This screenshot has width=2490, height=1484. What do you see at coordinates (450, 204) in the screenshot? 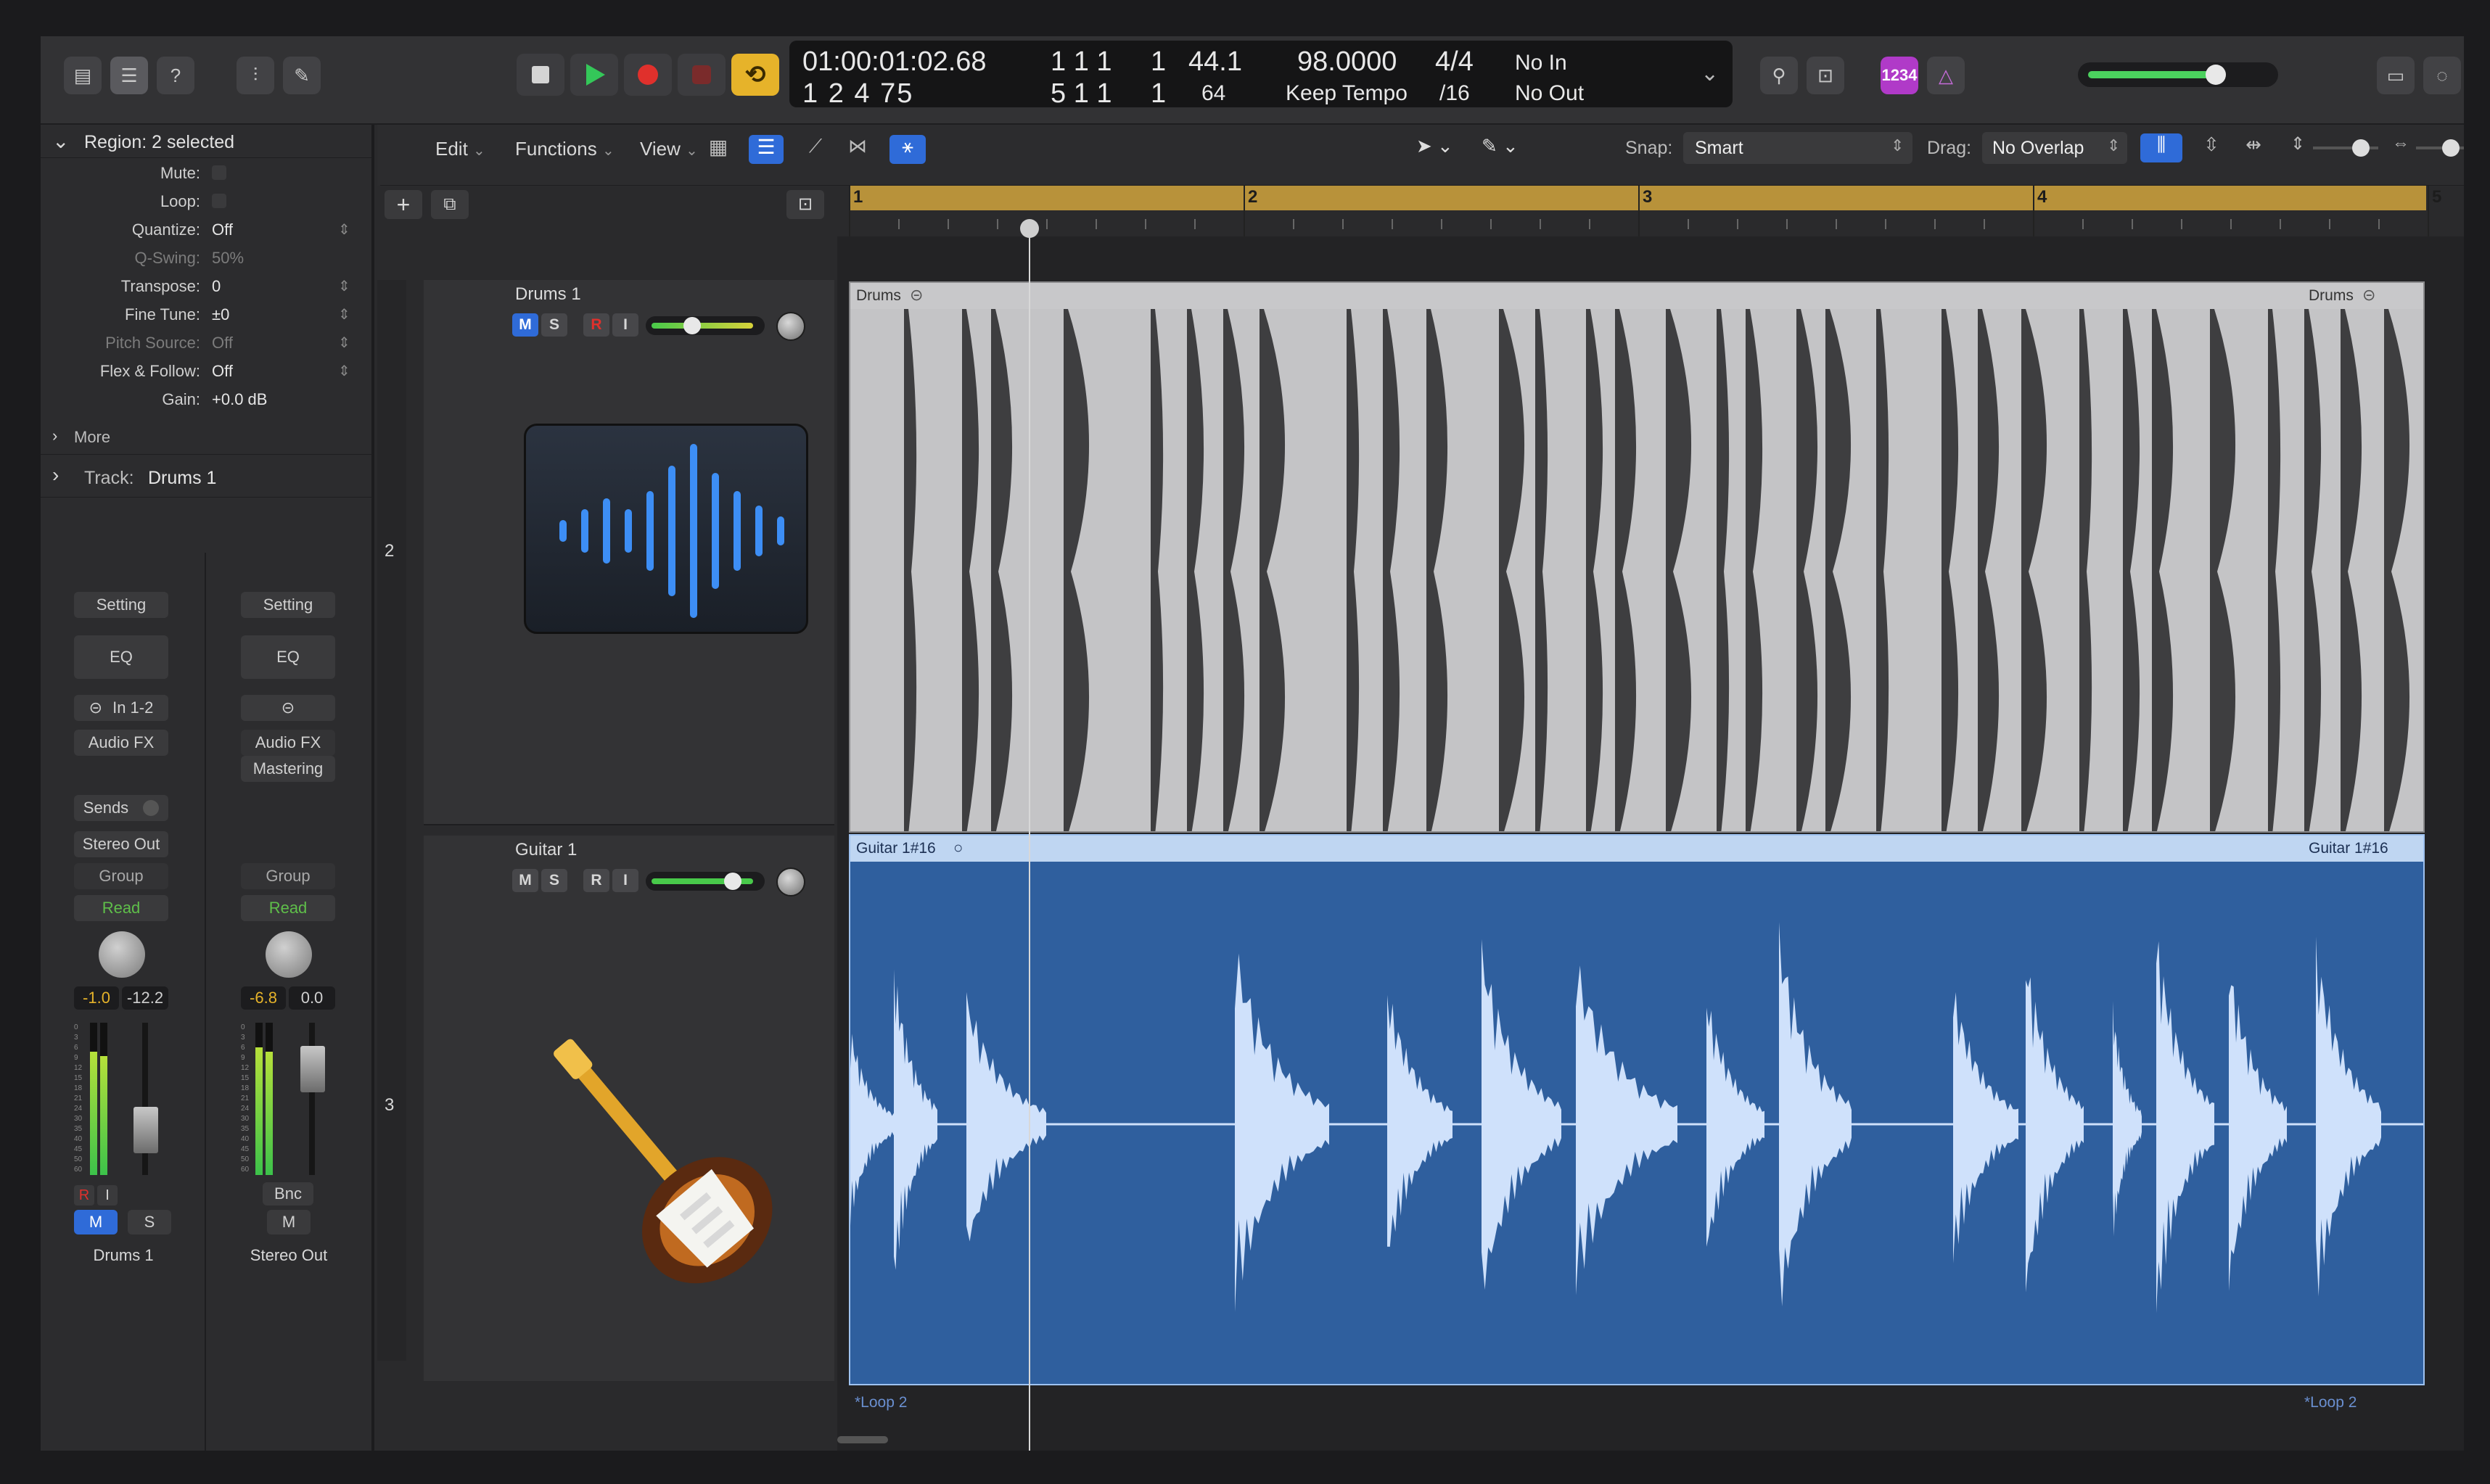
I see `duplicate-track-icon: ⧉` at bounding box center [450, 204].